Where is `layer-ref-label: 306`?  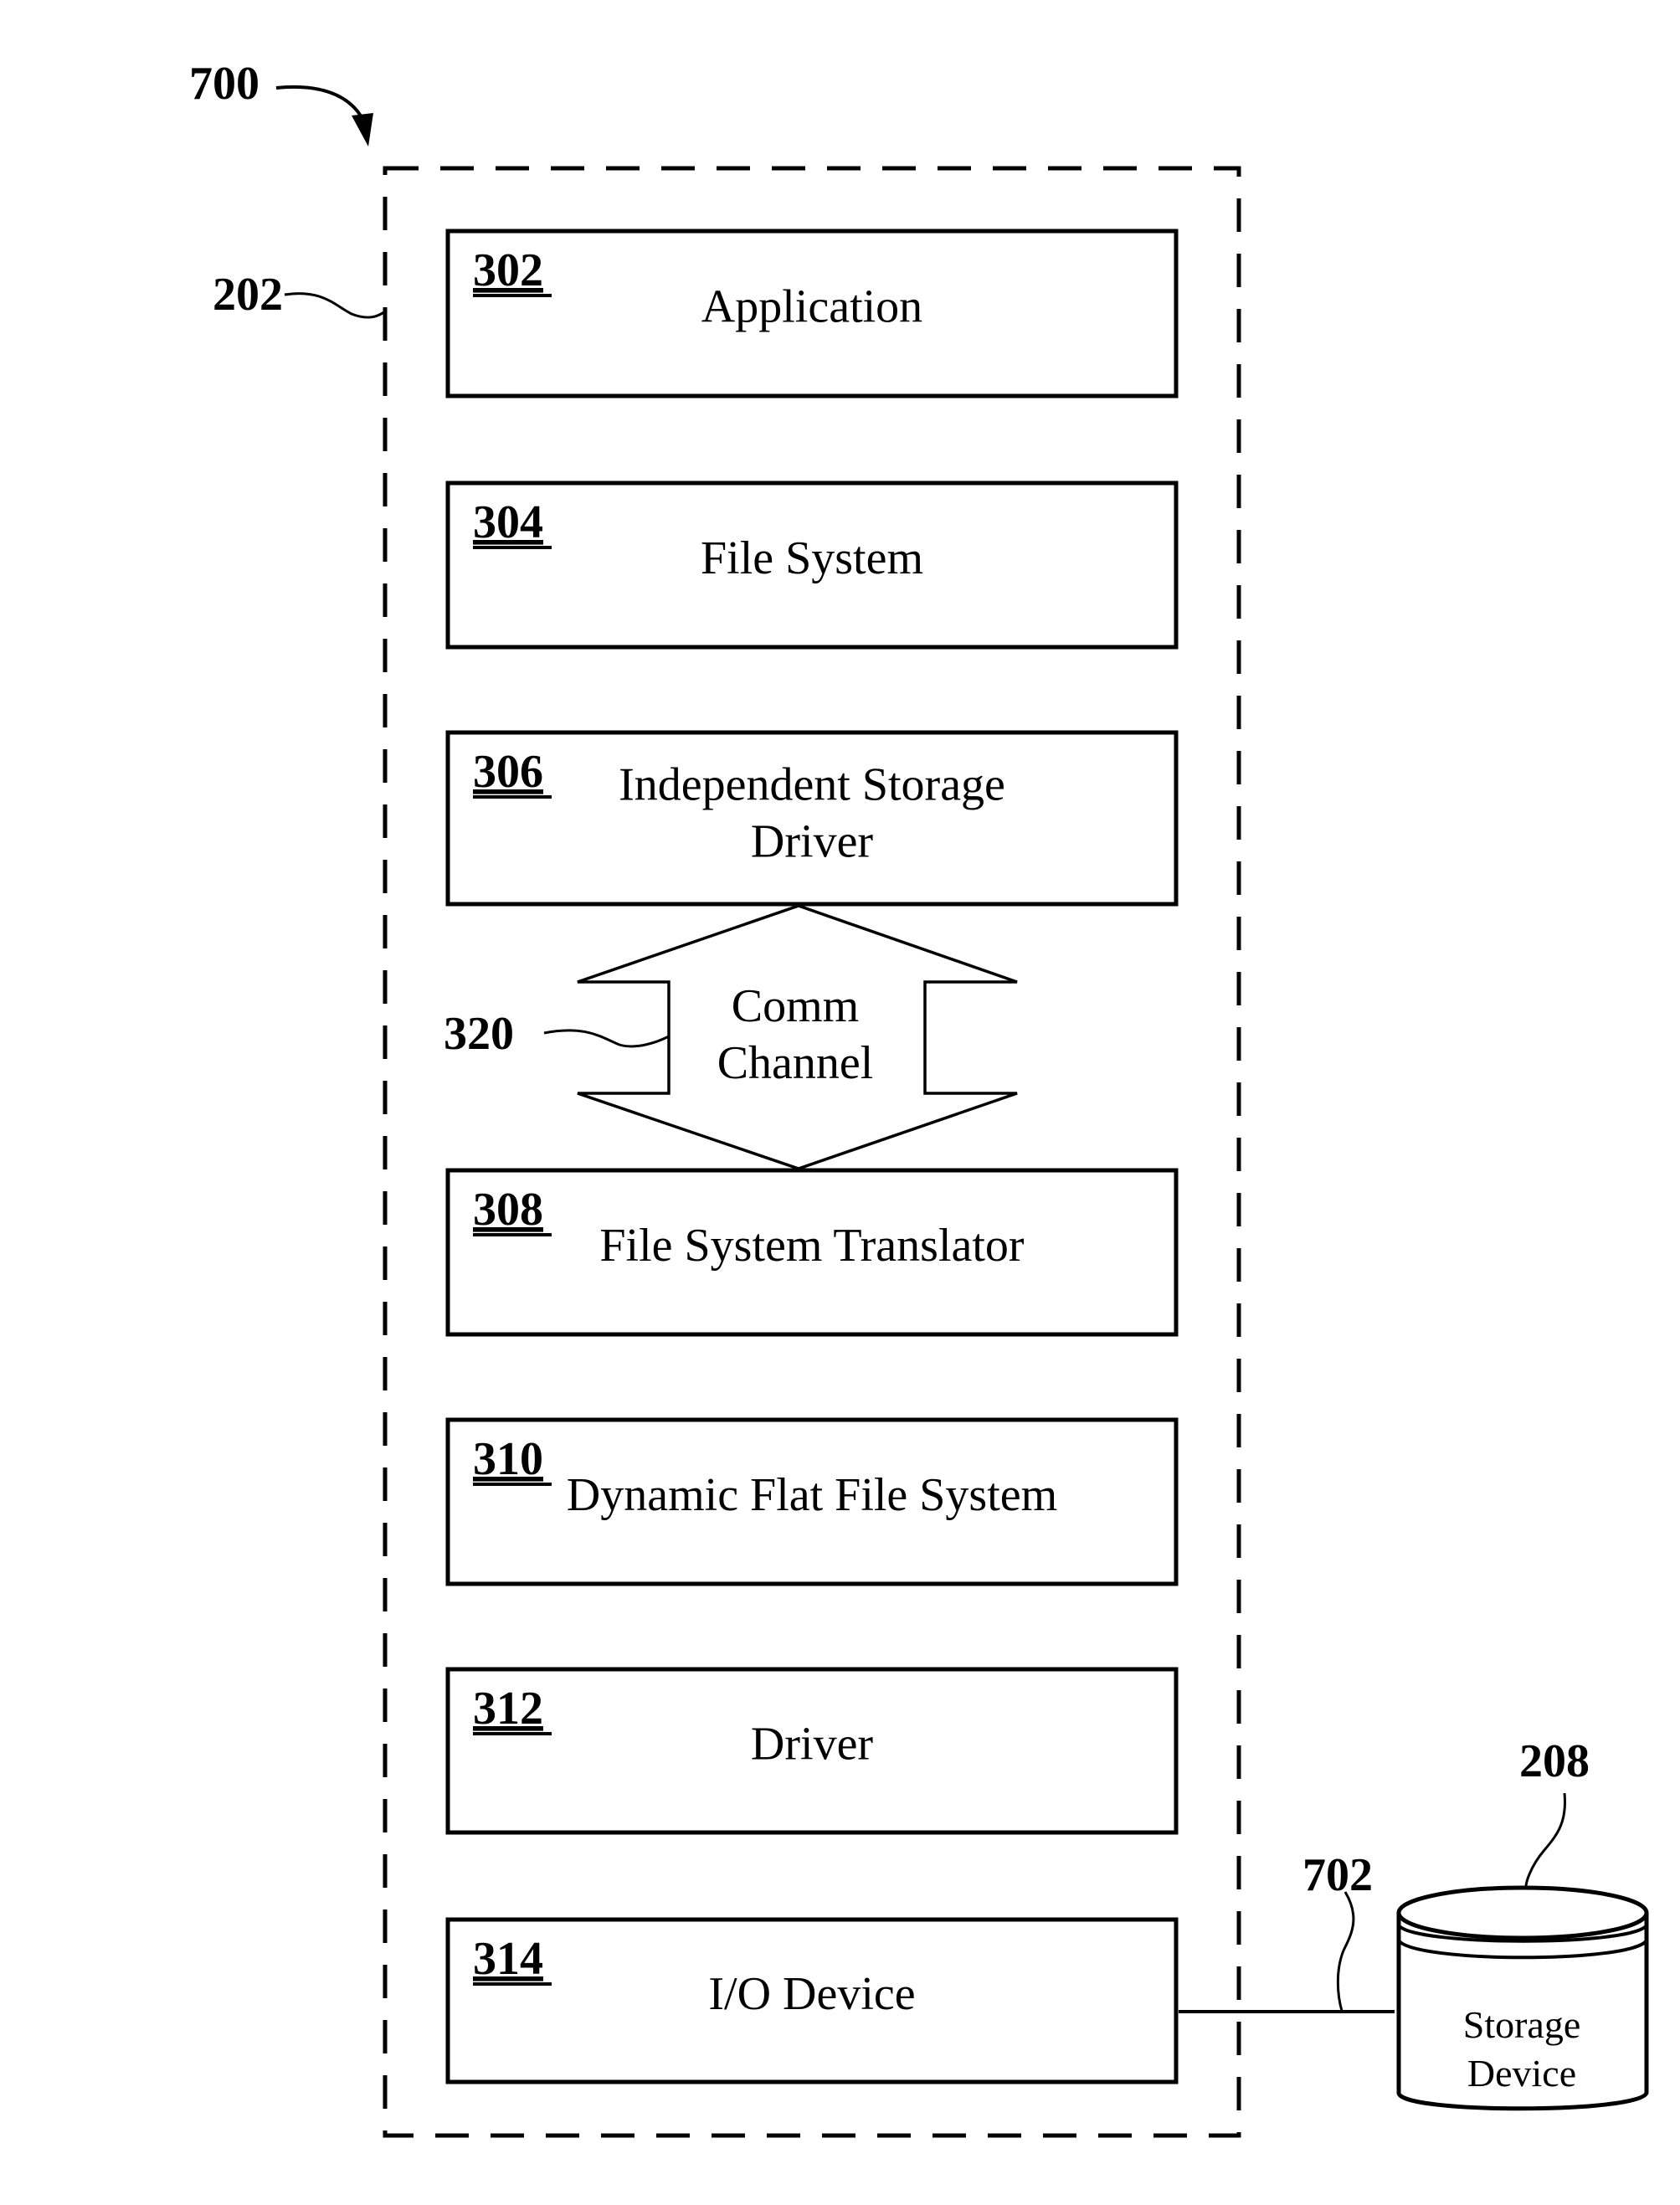
layer-ref-label: 306 is located at coordinates (508, 772).